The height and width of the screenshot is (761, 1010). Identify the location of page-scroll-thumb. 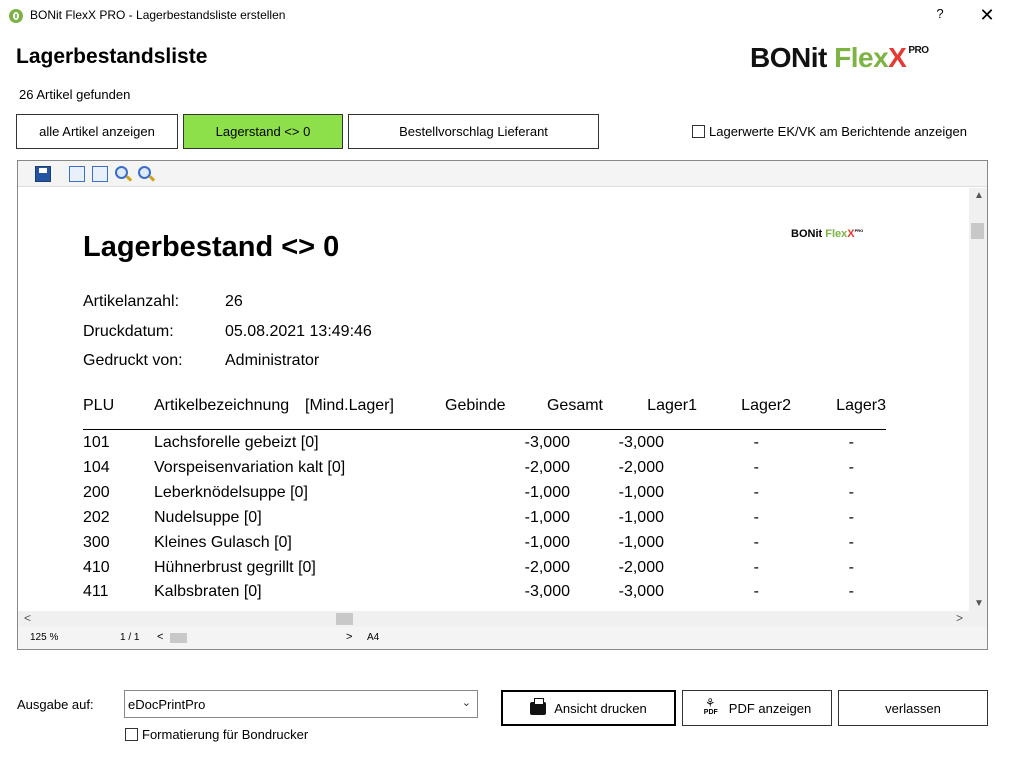
(178, 638).